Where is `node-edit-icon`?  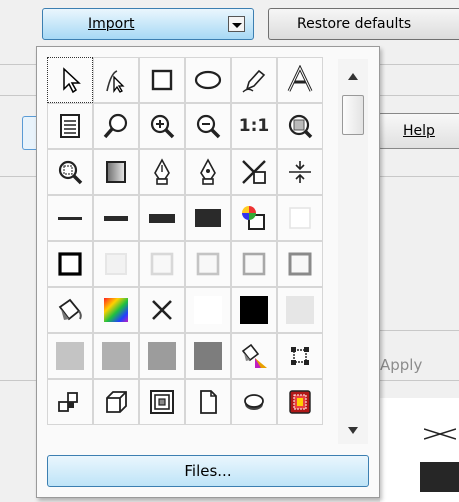 node-edit-icon is located at coordinates (116, 80).